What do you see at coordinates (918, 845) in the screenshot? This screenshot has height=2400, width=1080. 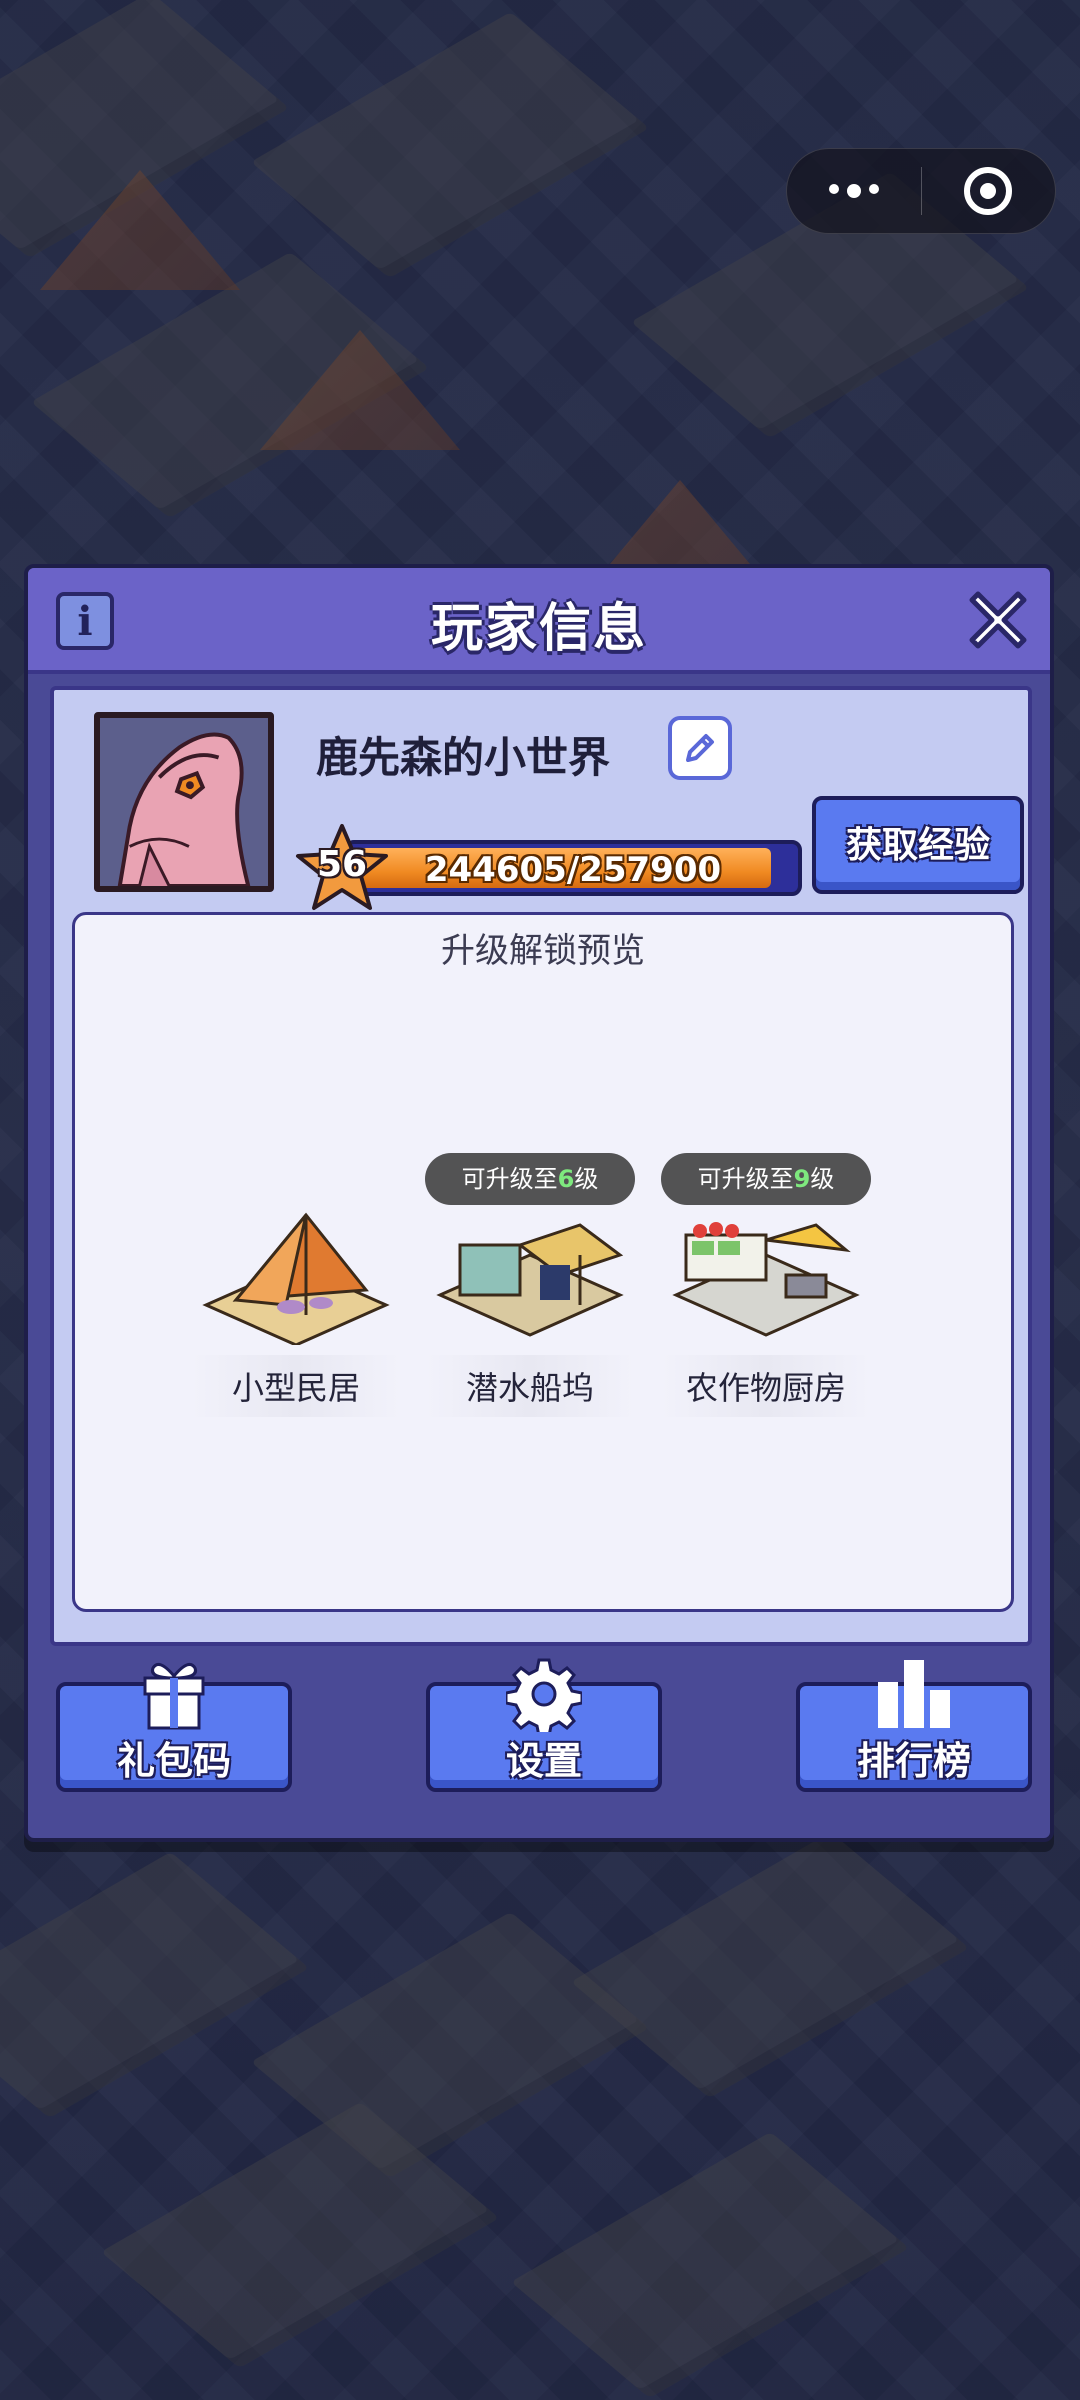 I see `get-xp-button: 获取经验` at bounding box center [918, 845].